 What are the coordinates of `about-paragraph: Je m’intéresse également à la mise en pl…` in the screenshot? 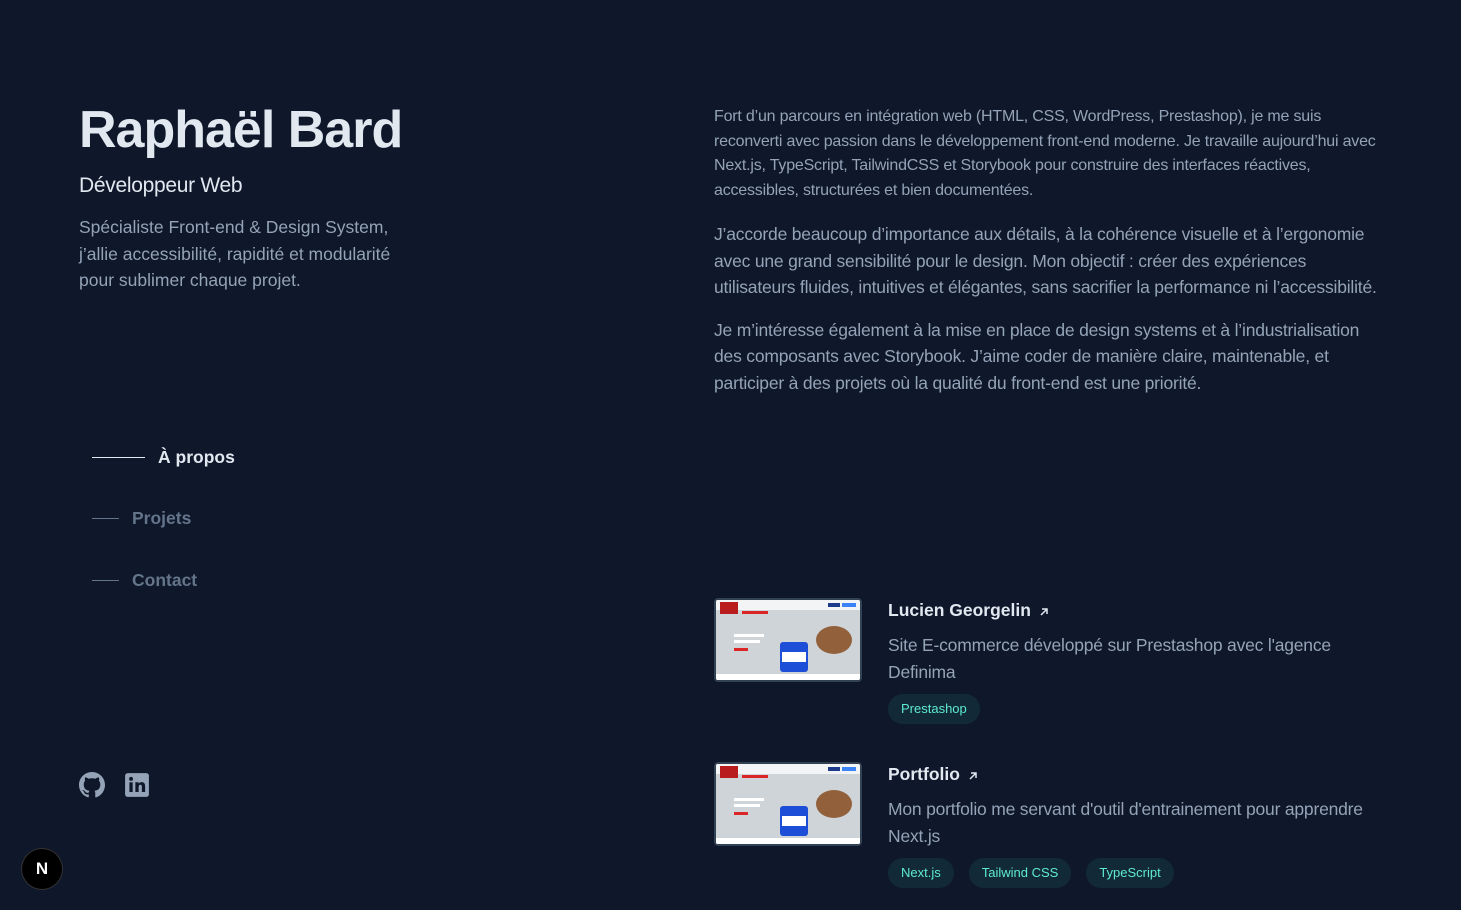 It's located at (1037, 356).